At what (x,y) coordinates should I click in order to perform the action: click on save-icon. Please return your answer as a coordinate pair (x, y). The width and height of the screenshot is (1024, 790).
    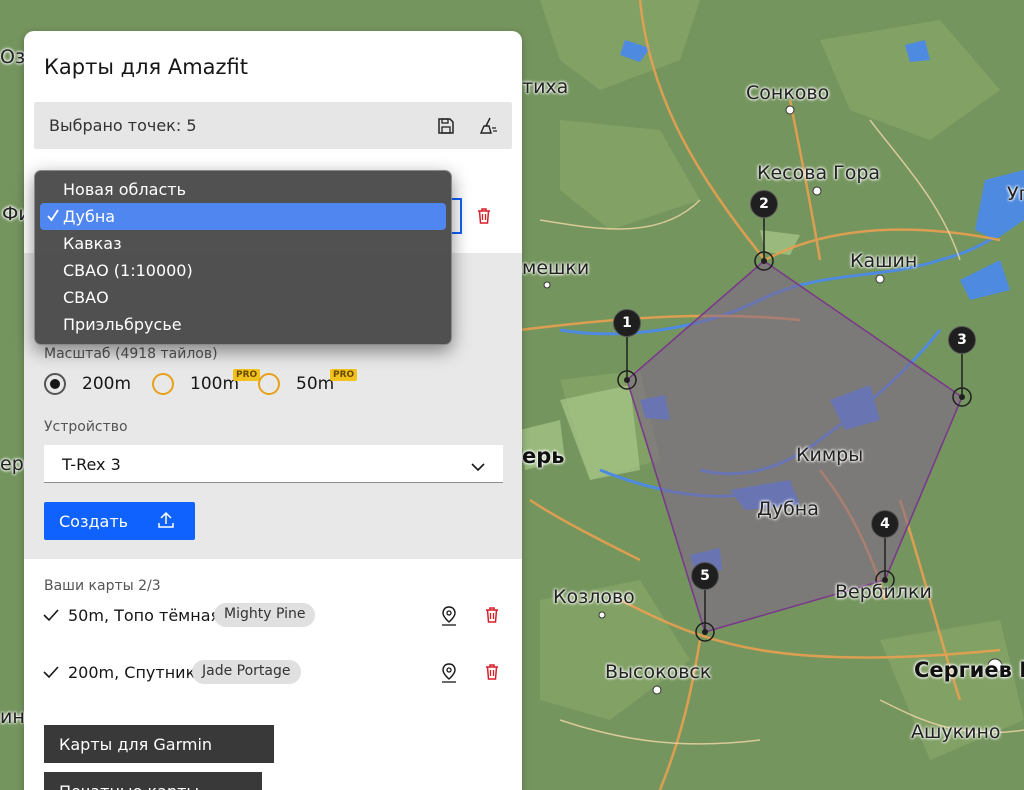
    Looking at the image, I should click on (446, 126).